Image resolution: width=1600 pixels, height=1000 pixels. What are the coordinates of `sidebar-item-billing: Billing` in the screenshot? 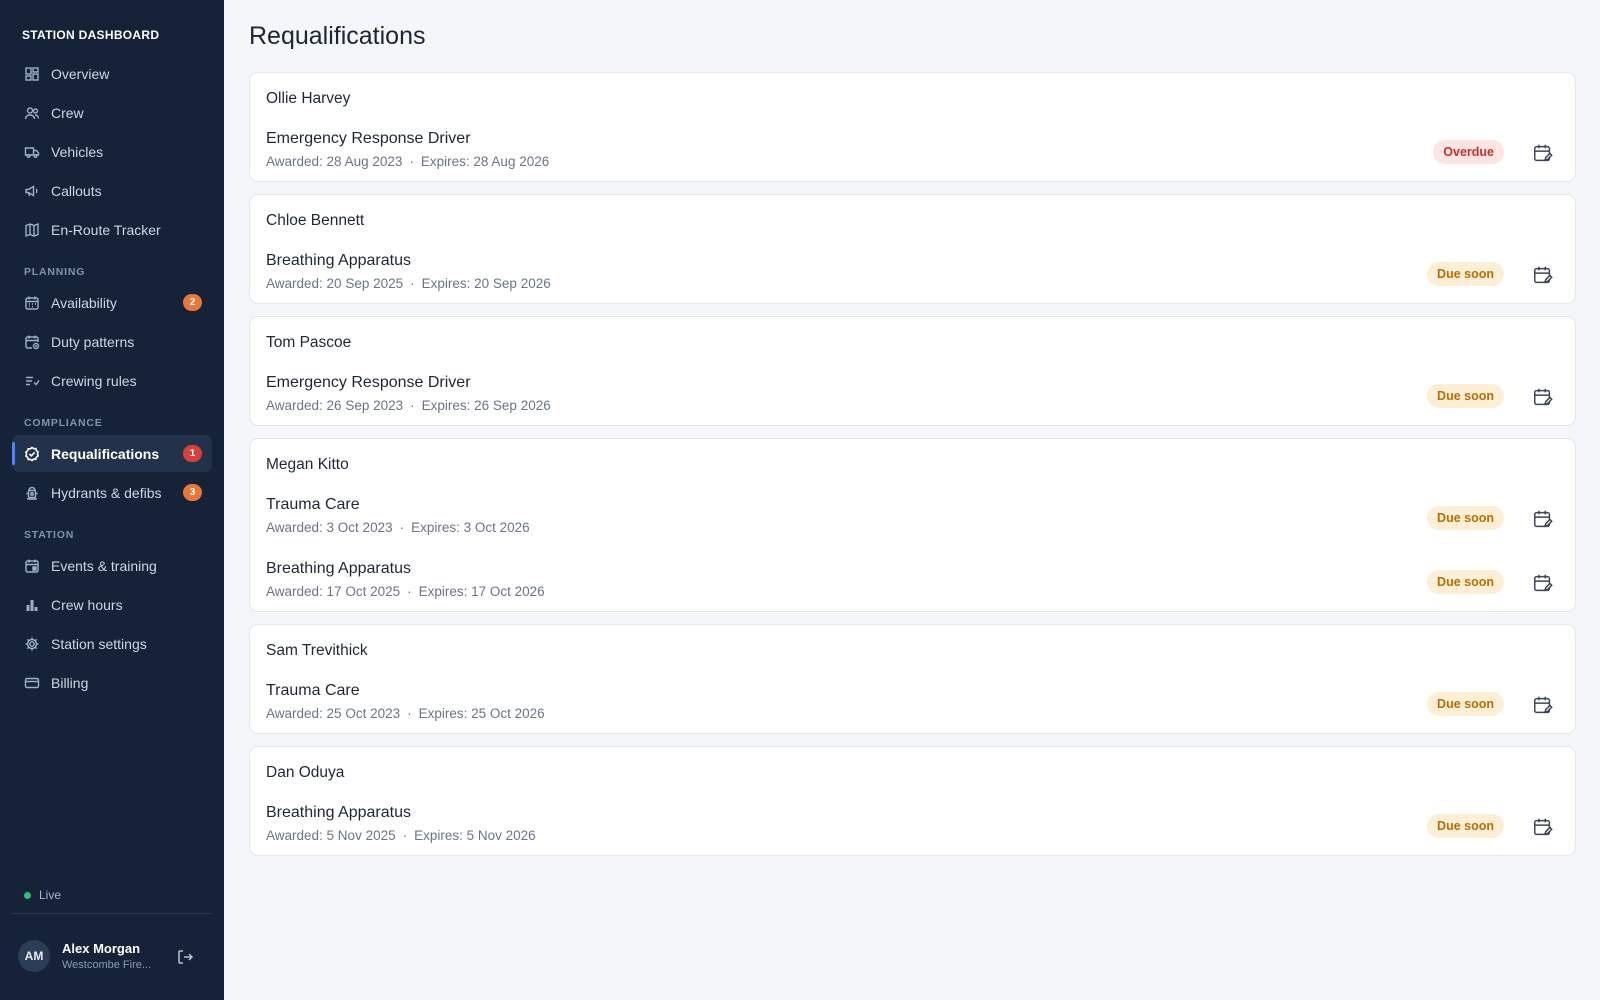 It's located at (112, 682).